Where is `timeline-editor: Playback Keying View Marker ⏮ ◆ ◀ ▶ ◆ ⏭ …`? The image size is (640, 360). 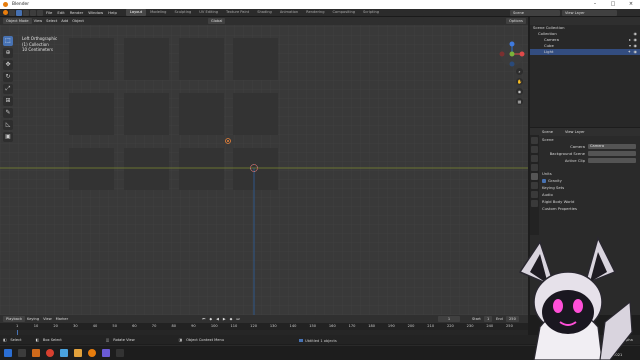
timeline-editor: Playback Keying View Marker ⏮ ◆ ◀ ▶ ◆ ⏭ … is located at coordinates (264, 325).